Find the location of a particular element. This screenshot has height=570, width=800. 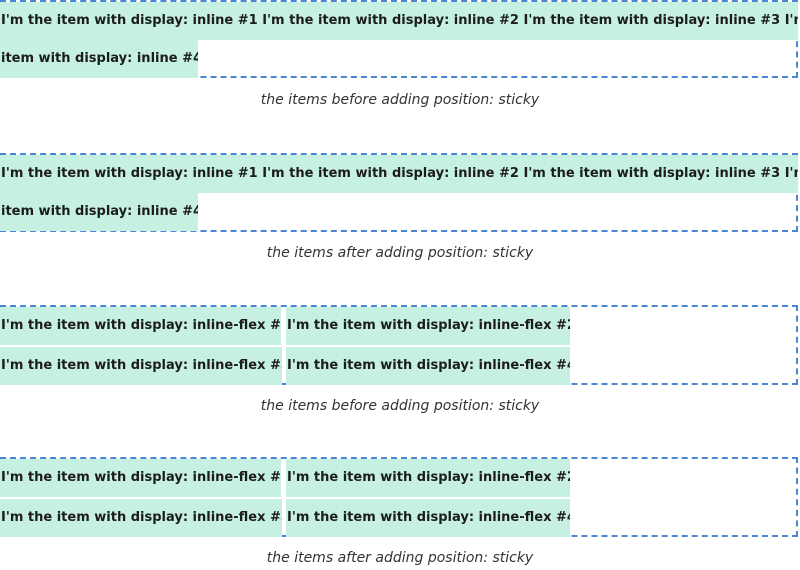

caption-inline-flex-before: the items before adding position: sticky is located at coordinates (400, 406).